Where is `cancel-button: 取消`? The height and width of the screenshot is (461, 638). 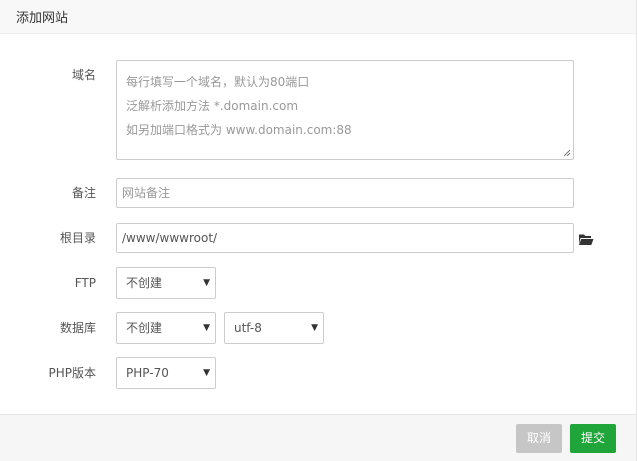 cancel-button: 取消 is located at coordinates (539, 438).